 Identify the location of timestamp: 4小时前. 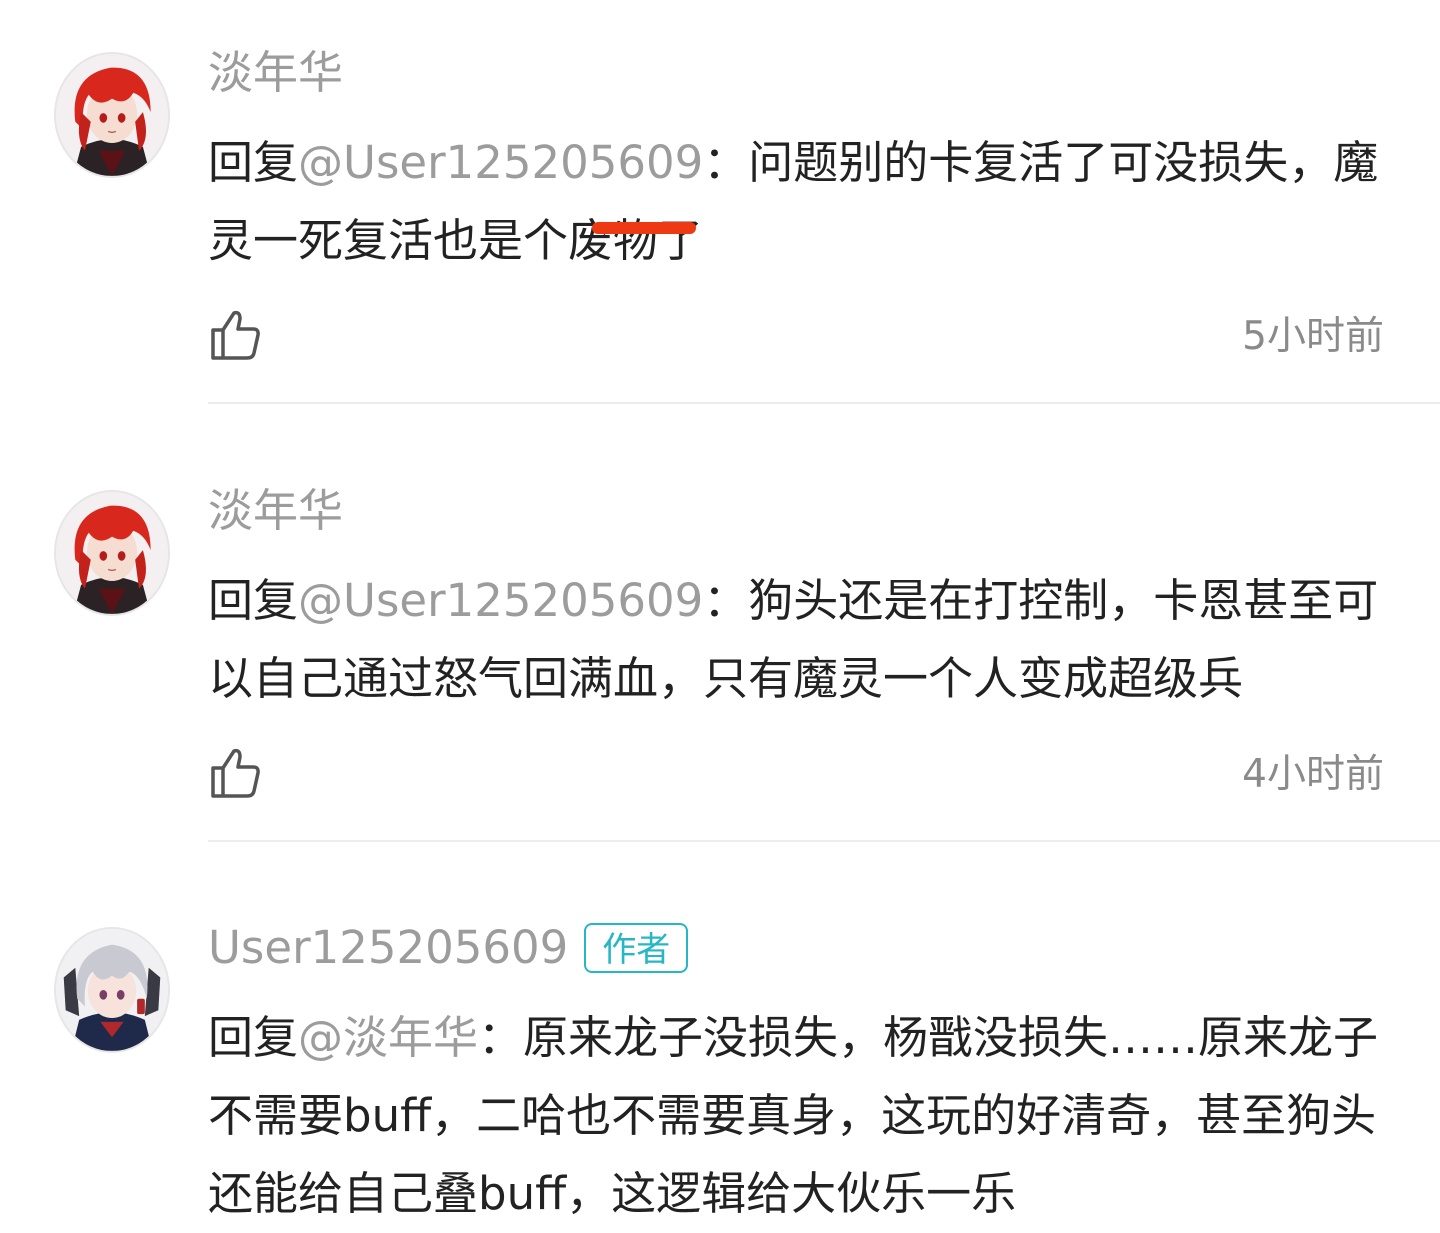
(1313, 774).